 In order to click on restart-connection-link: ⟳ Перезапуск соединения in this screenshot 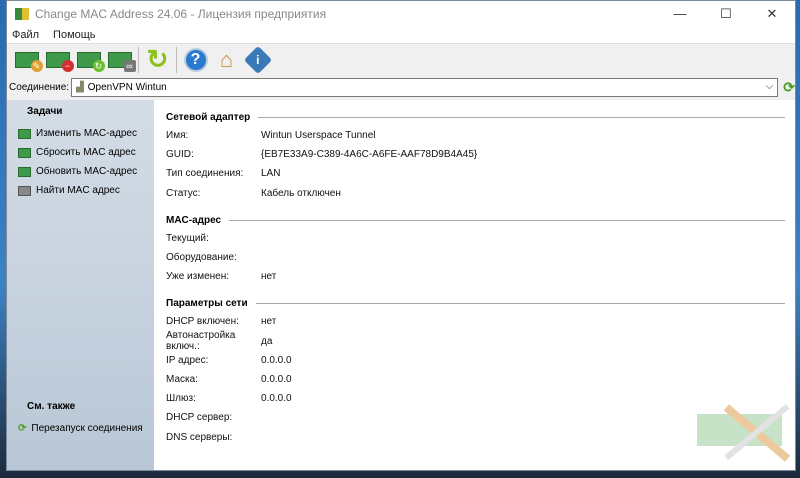, I will do `click(80, 428)`.